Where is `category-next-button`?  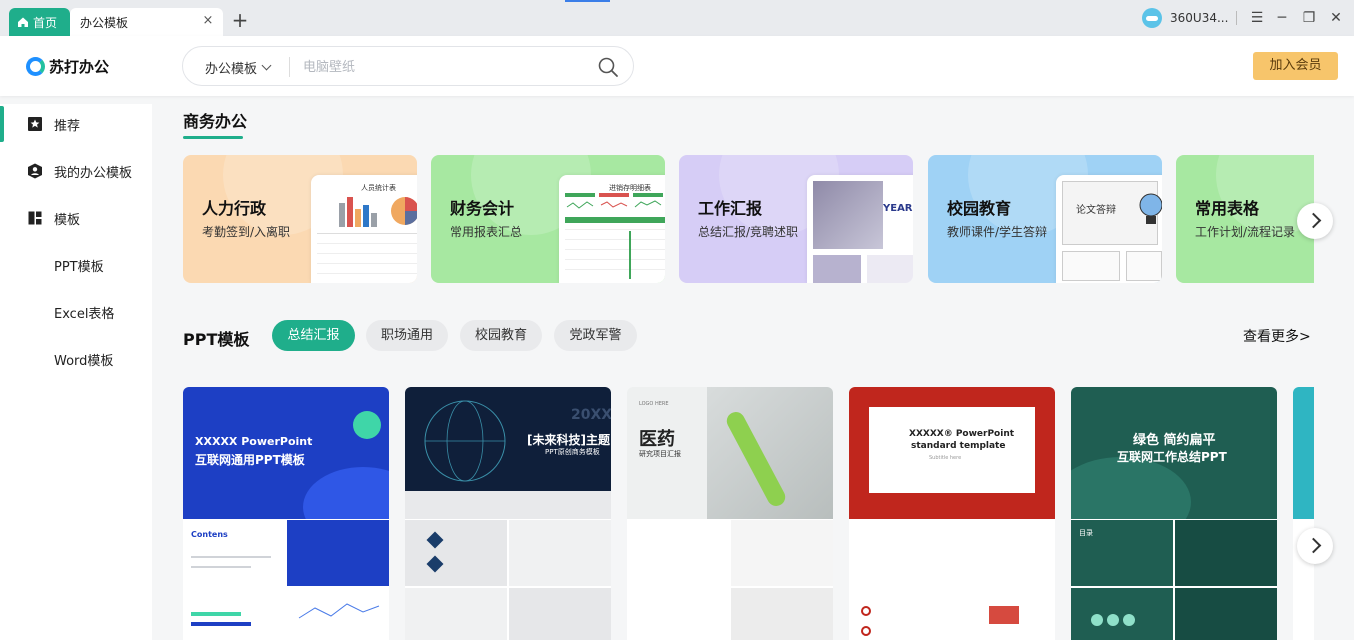
category-next-button is located at coordinates (1315, 221).